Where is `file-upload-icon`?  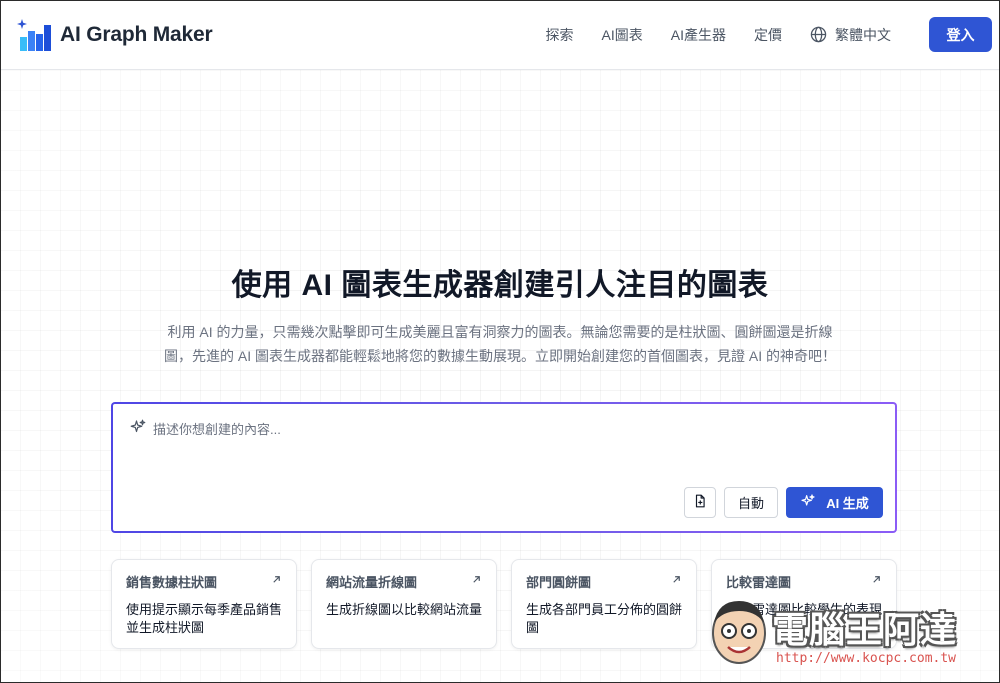
file-upload-icon is located at coordinates (700, 502).